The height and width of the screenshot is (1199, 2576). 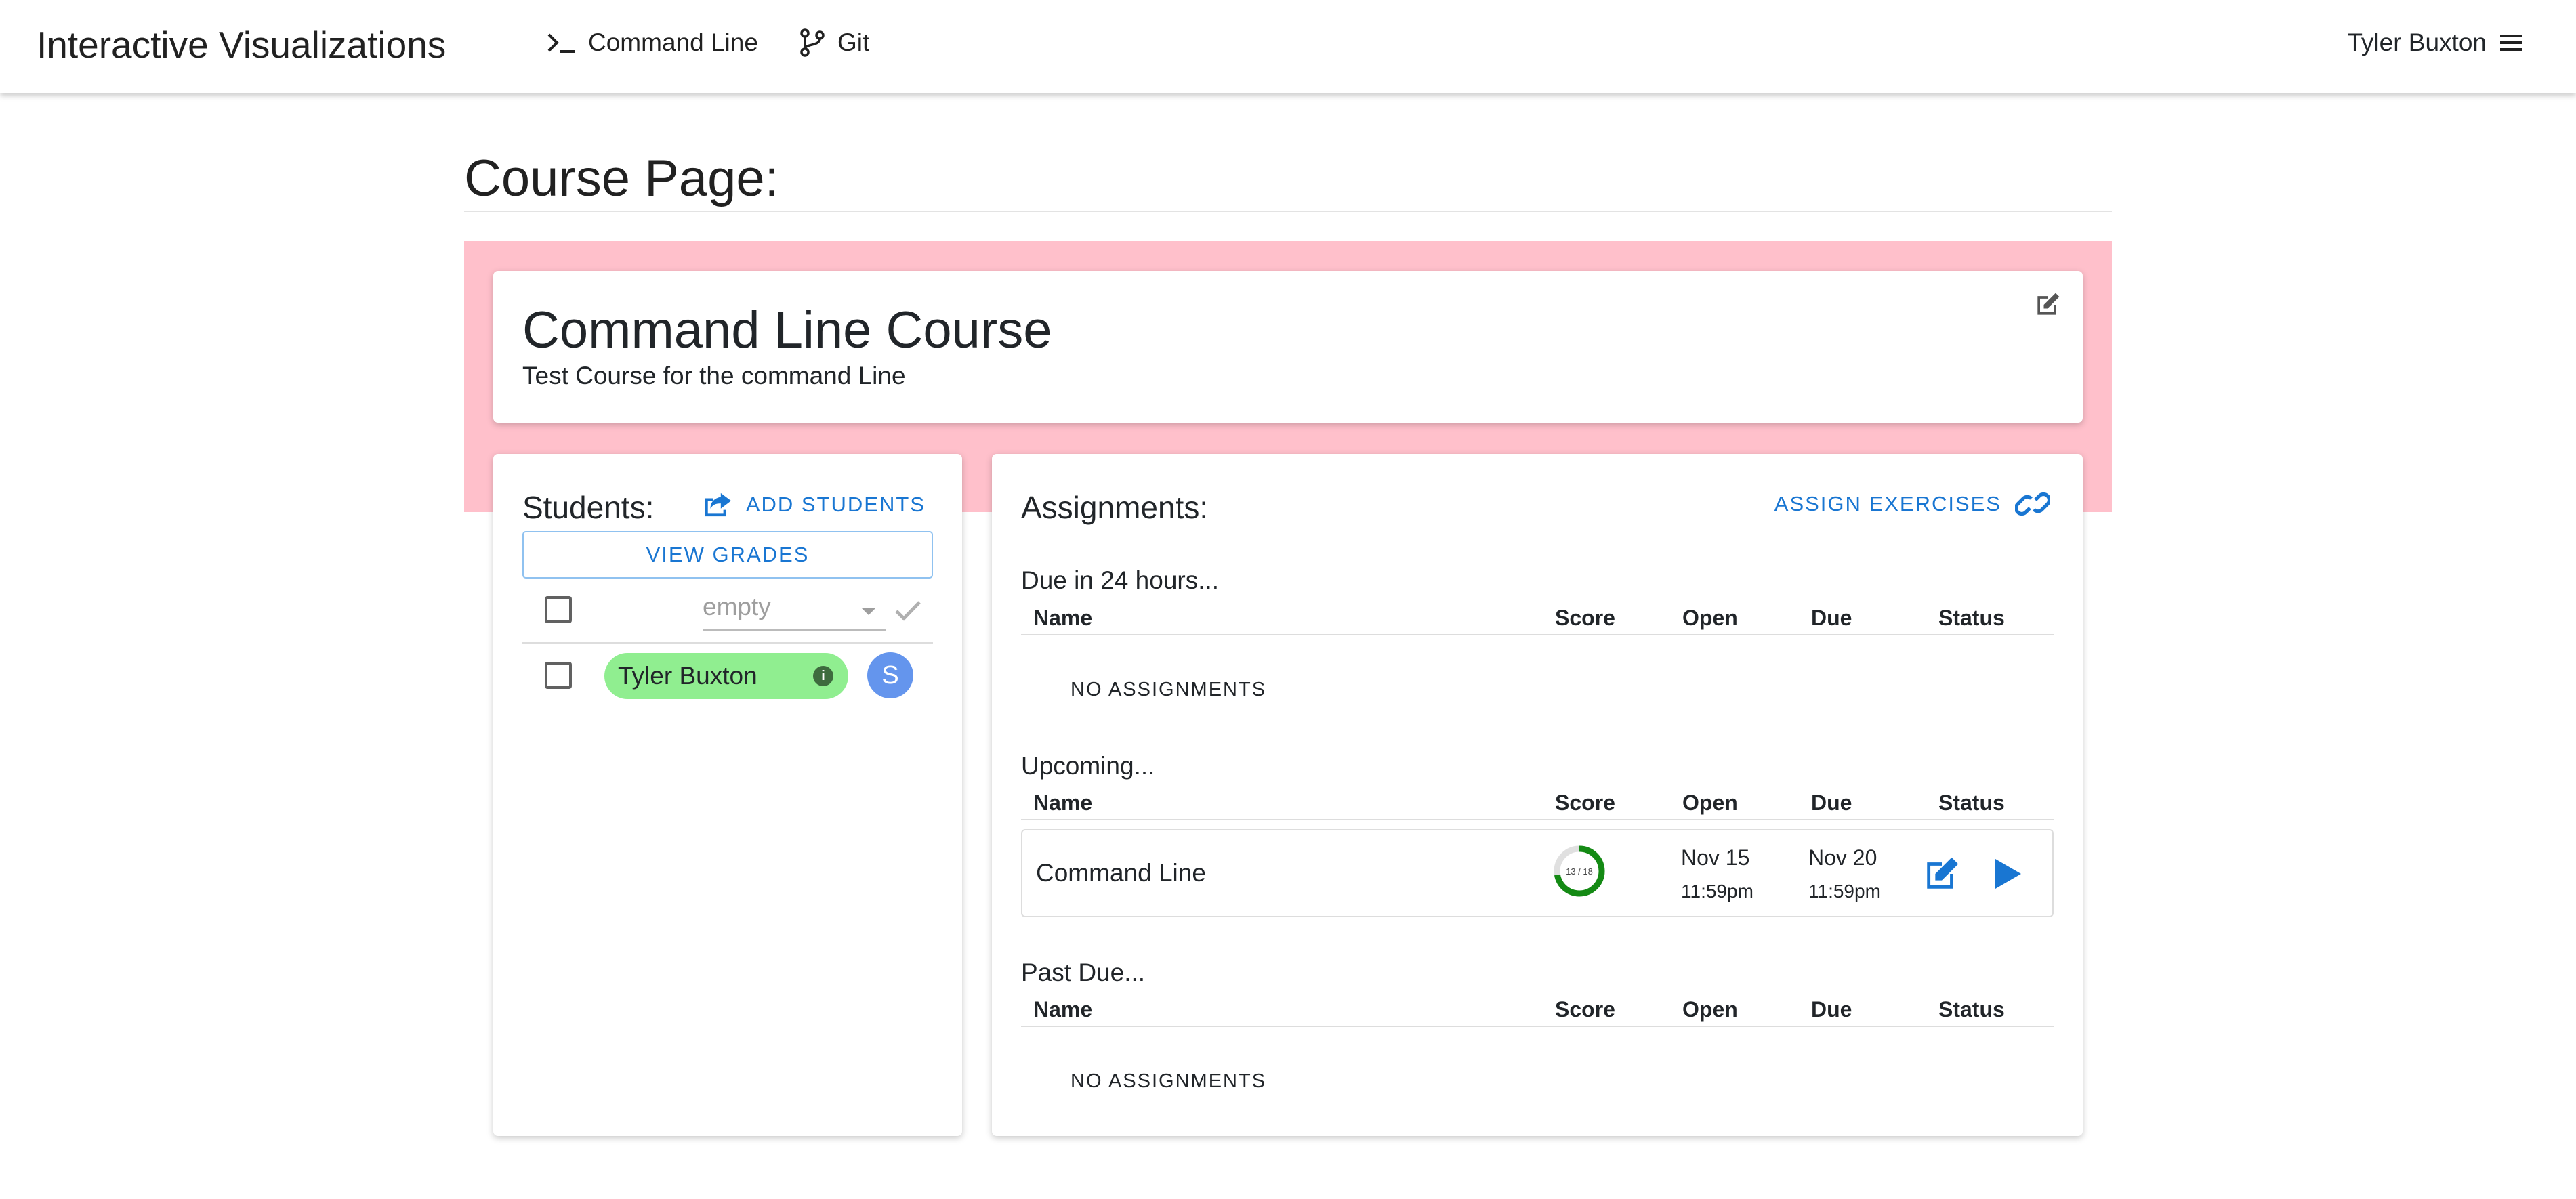 What do you see at coordinates (890, 675) in the screenshot?
I see `avatar: S` at bounding box center [890, 675].